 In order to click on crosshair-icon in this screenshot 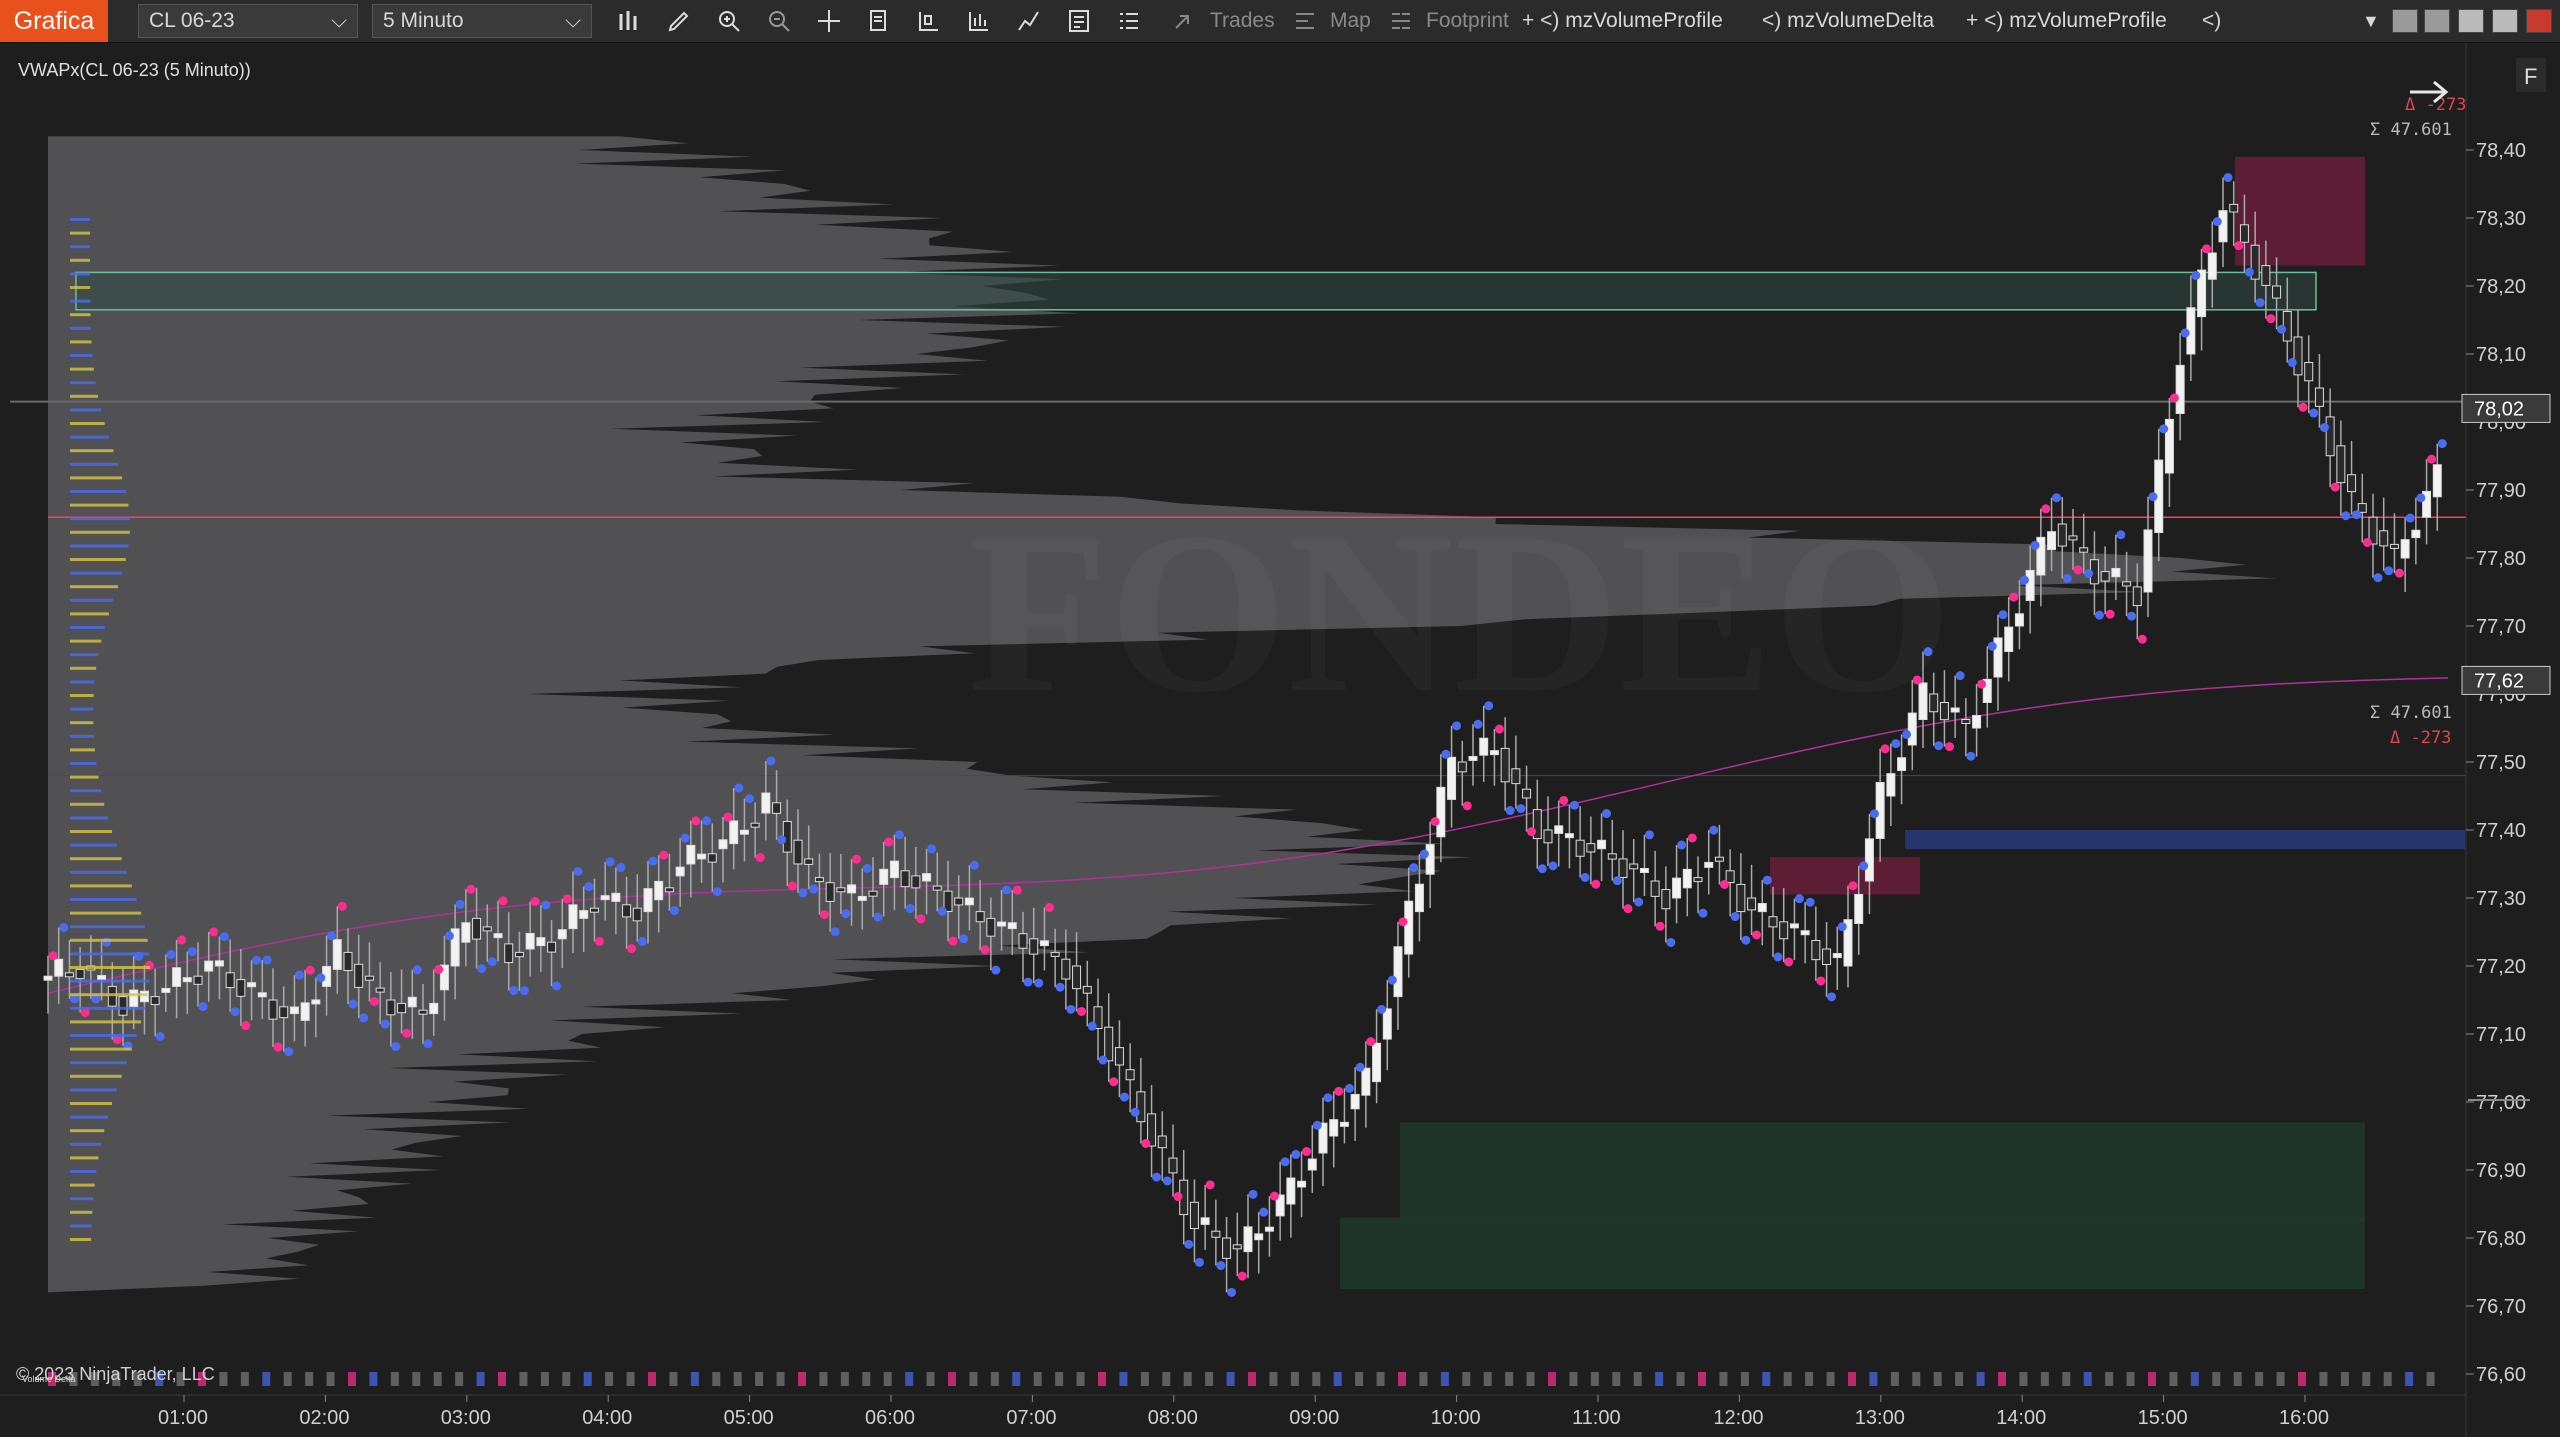, I will do `click(829, 21)`.